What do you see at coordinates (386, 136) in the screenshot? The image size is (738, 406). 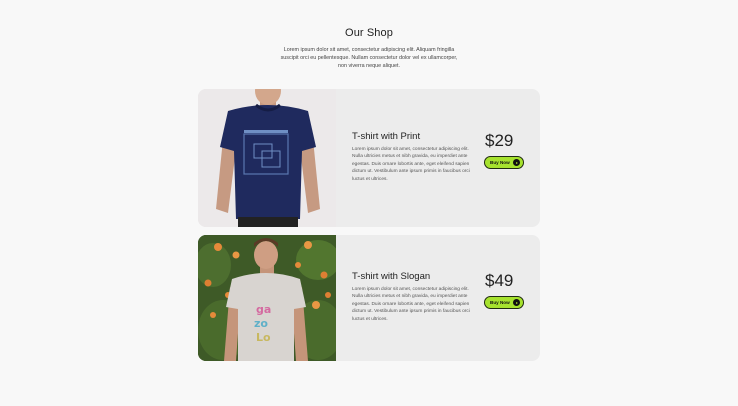 I see `product-name: T-shirt with Print` at bounding box center [386, 136].